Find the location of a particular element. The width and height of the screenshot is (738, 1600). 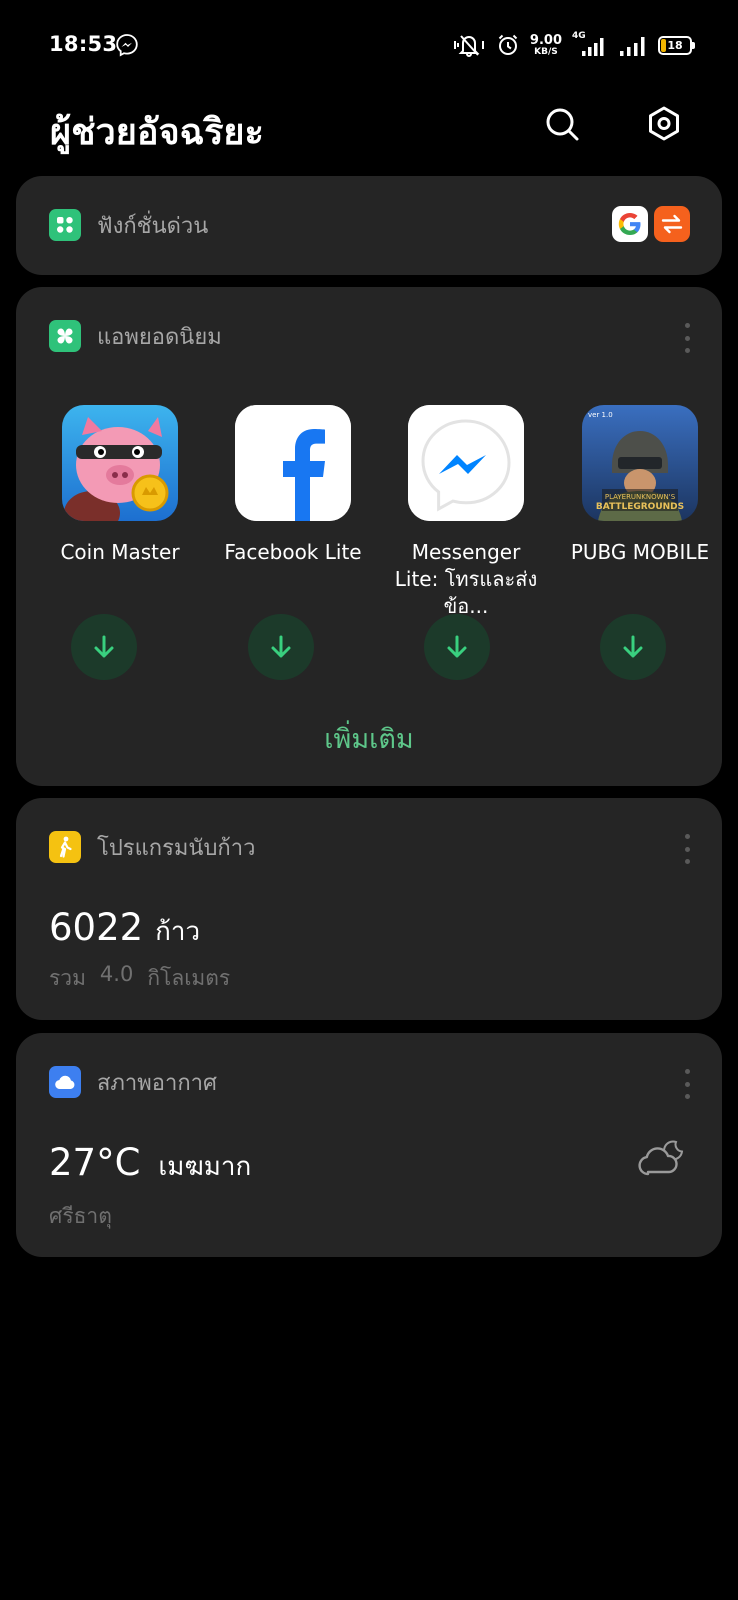

weather-more-button is located at coordinates (687, 1084).